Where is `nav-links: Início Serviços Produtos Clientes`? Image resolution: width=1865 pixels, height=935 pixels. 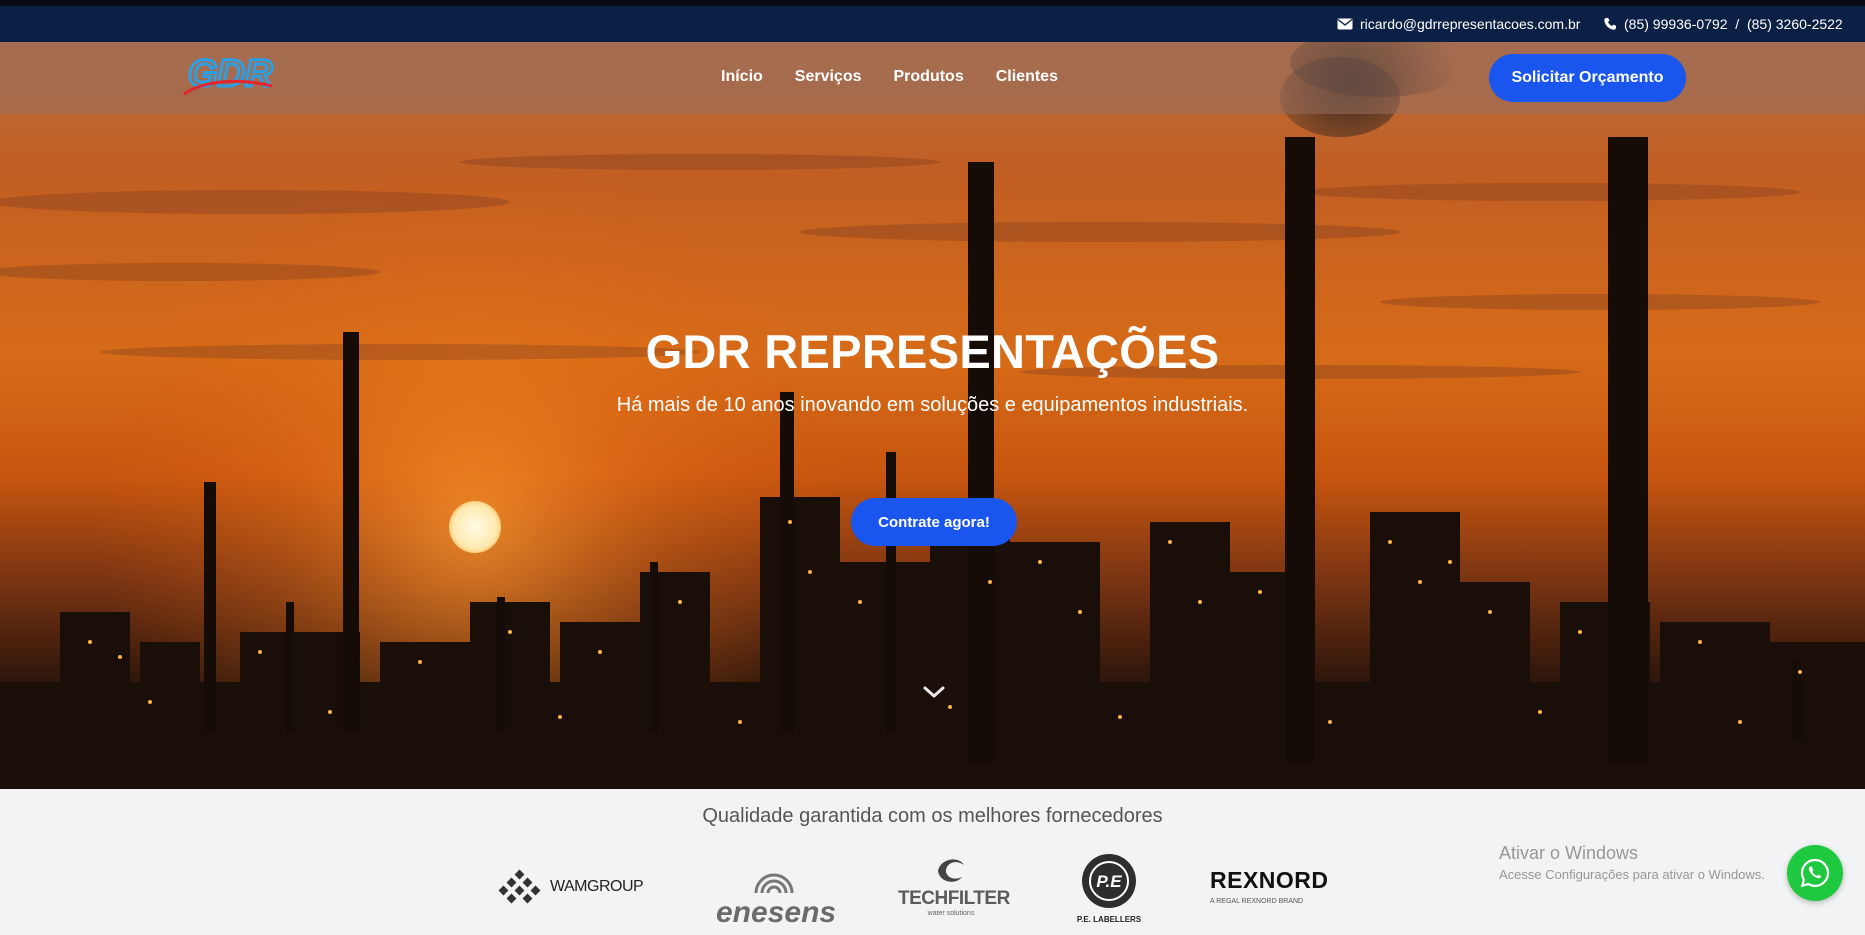
nav-links: Início Serviços Produtos Clientes is located at coordinates (905, 77).